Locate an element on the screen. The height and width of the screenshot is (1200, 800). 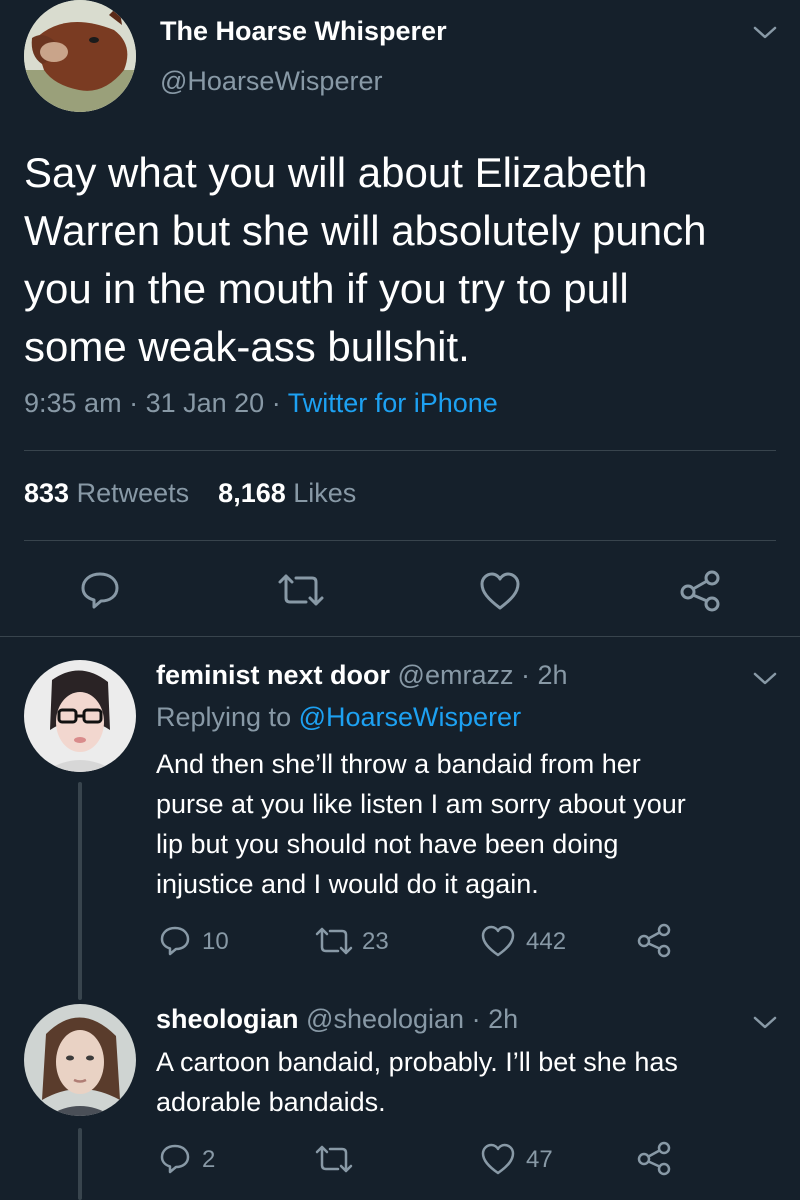
tweet-stats: 833 Retweets 8,168 Likes is located at coordinates (190, 493).